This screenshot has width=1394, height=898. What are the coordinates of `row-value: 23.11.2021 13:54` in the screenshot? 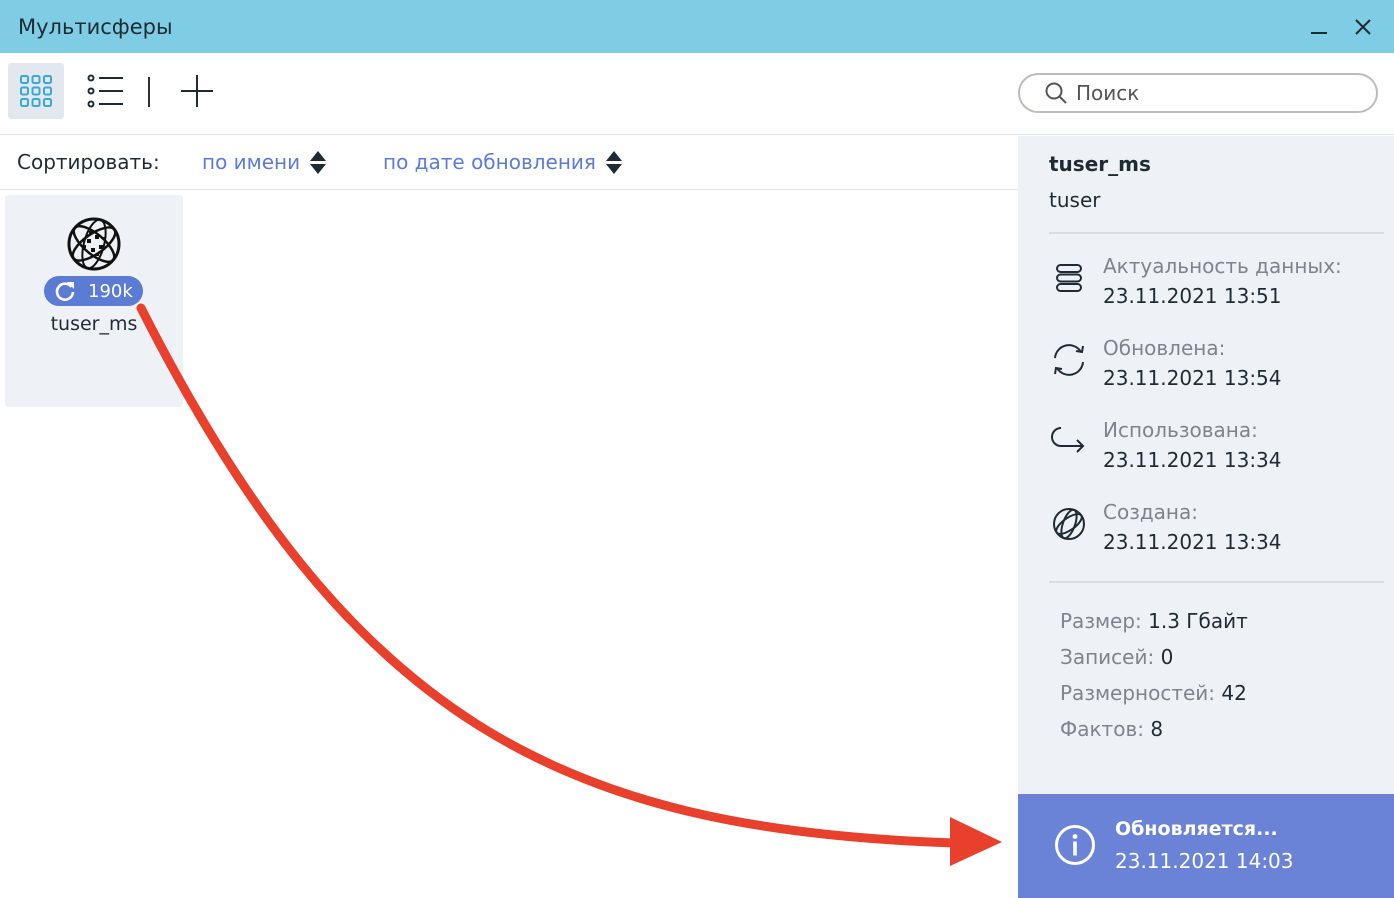 It's located at (1192, 378).